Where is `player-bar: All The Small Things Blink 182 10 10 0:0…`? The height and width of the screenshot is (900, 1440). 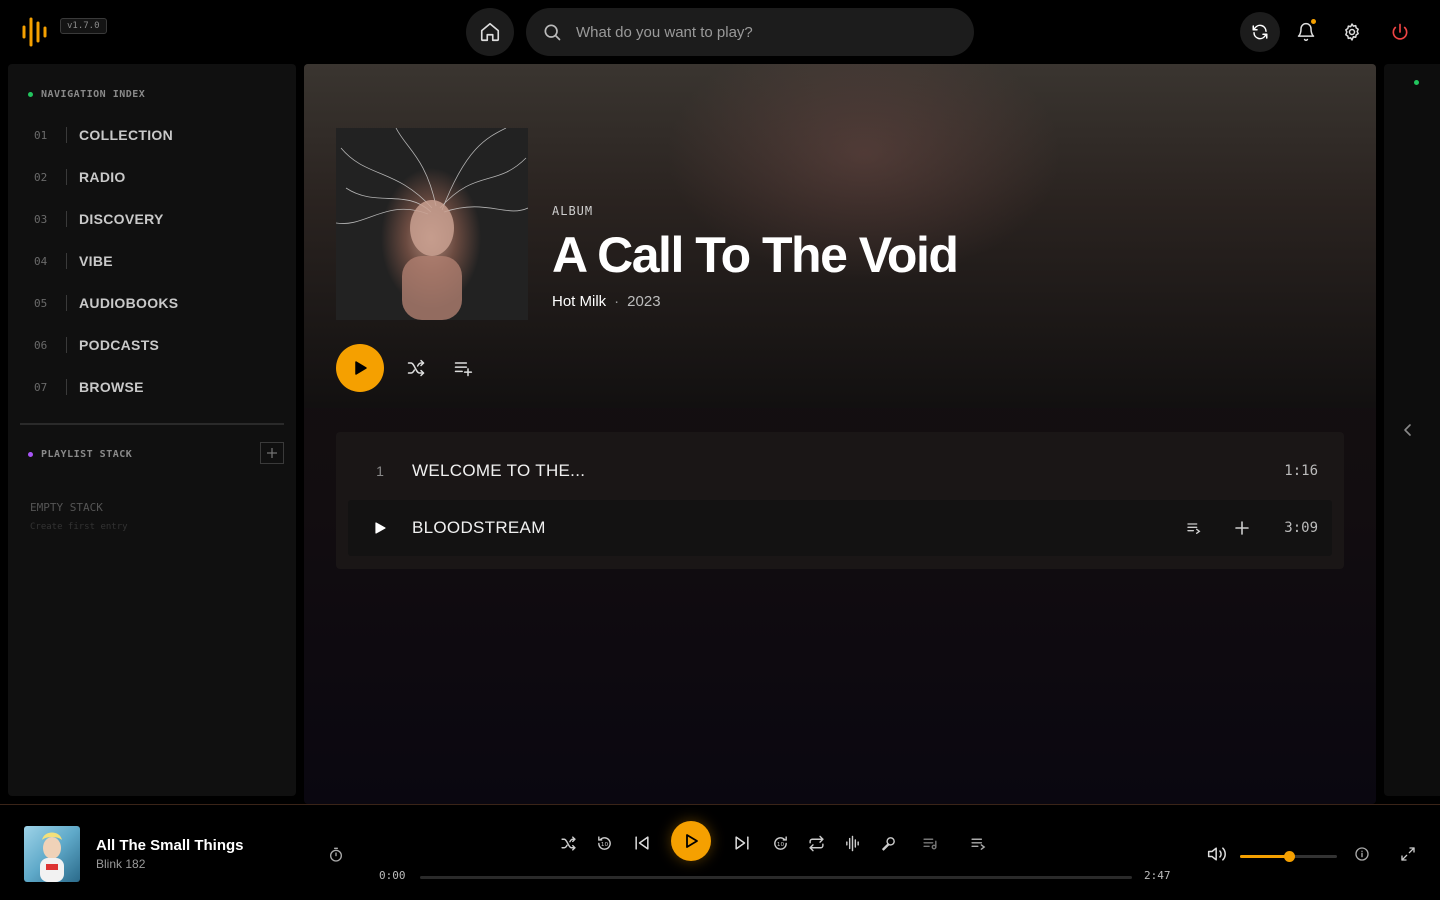
player-bar: All The Small Things Blink 182 10 10 0:0… is located at coordinates (720, 852).